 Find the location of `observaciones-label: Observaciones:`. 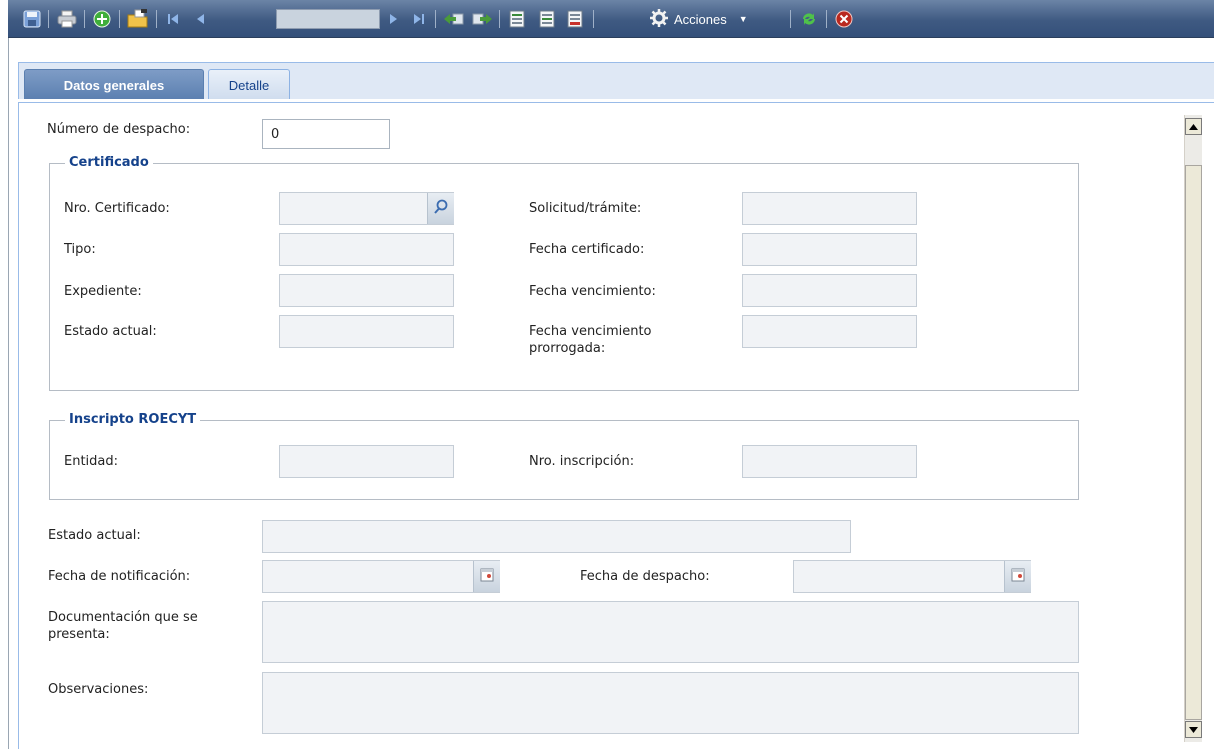

observaciones-label: Observaciones: is located at coordinates (98, 689).